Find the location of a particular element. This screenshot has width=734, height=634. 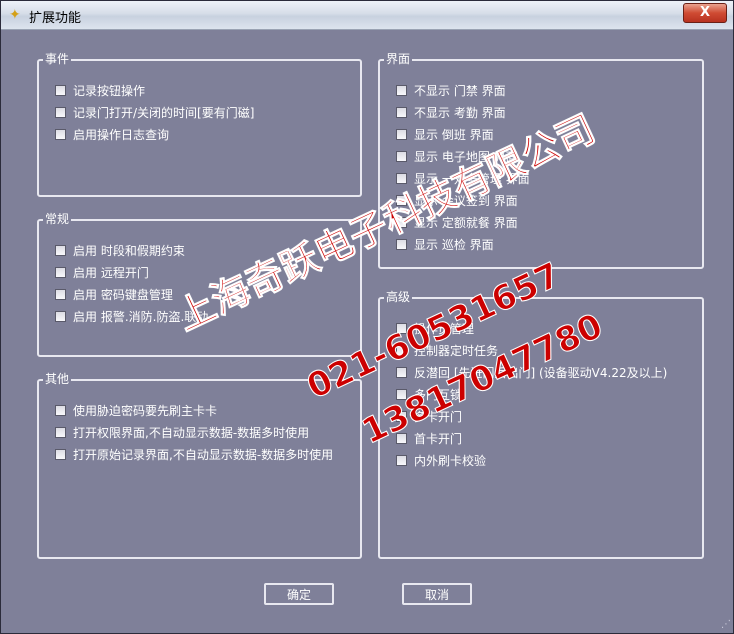

checkbox-controller-scheduled-tasks: 控制器定时任务 is located at coordinates (447, 350).